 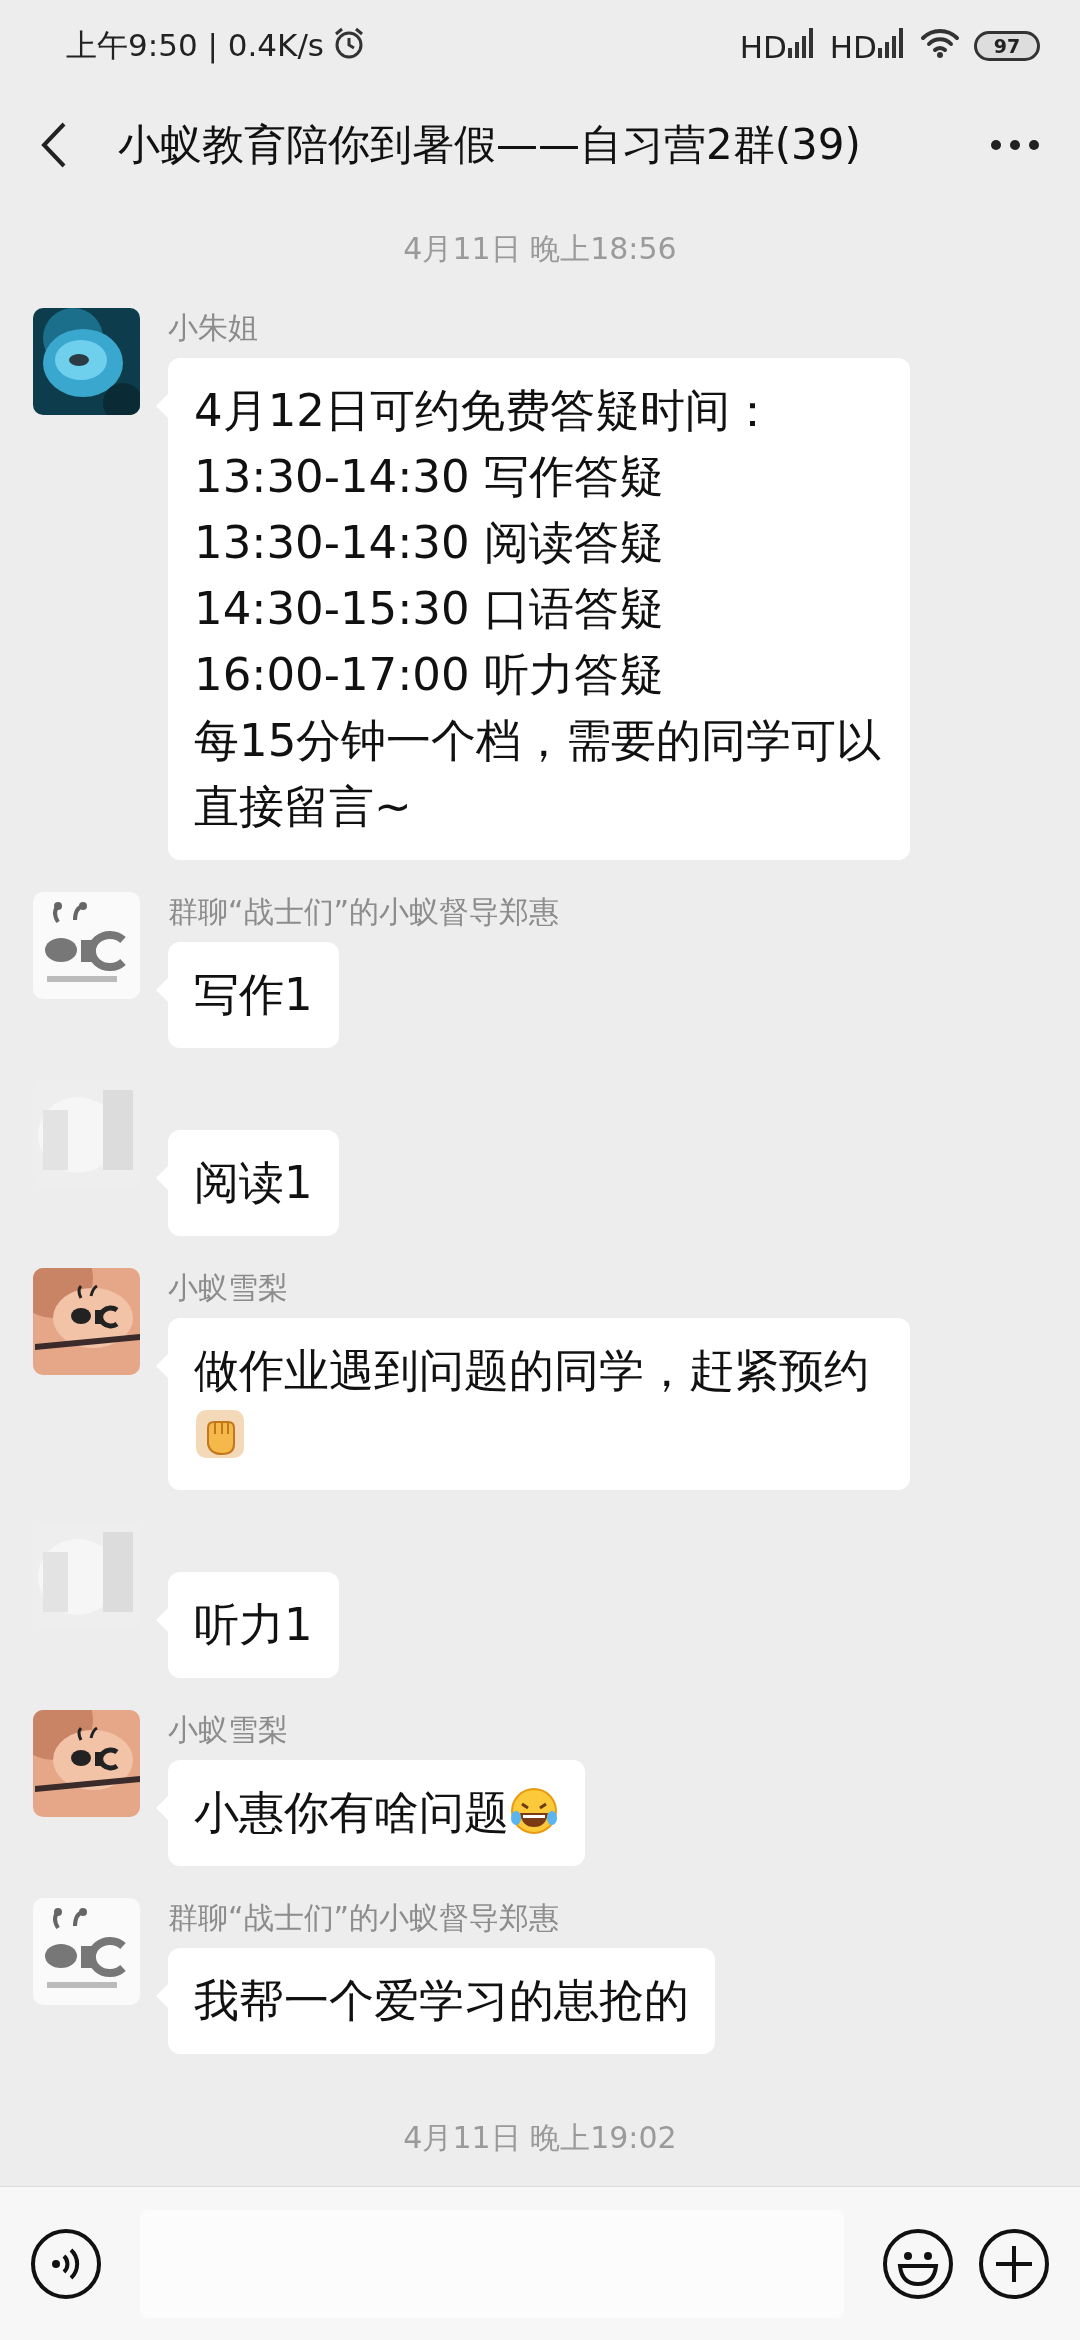 What do you see at coordinates (918, 2263) in the screenshot?
I see `emoji-button` at bounding box center [918, 2263].